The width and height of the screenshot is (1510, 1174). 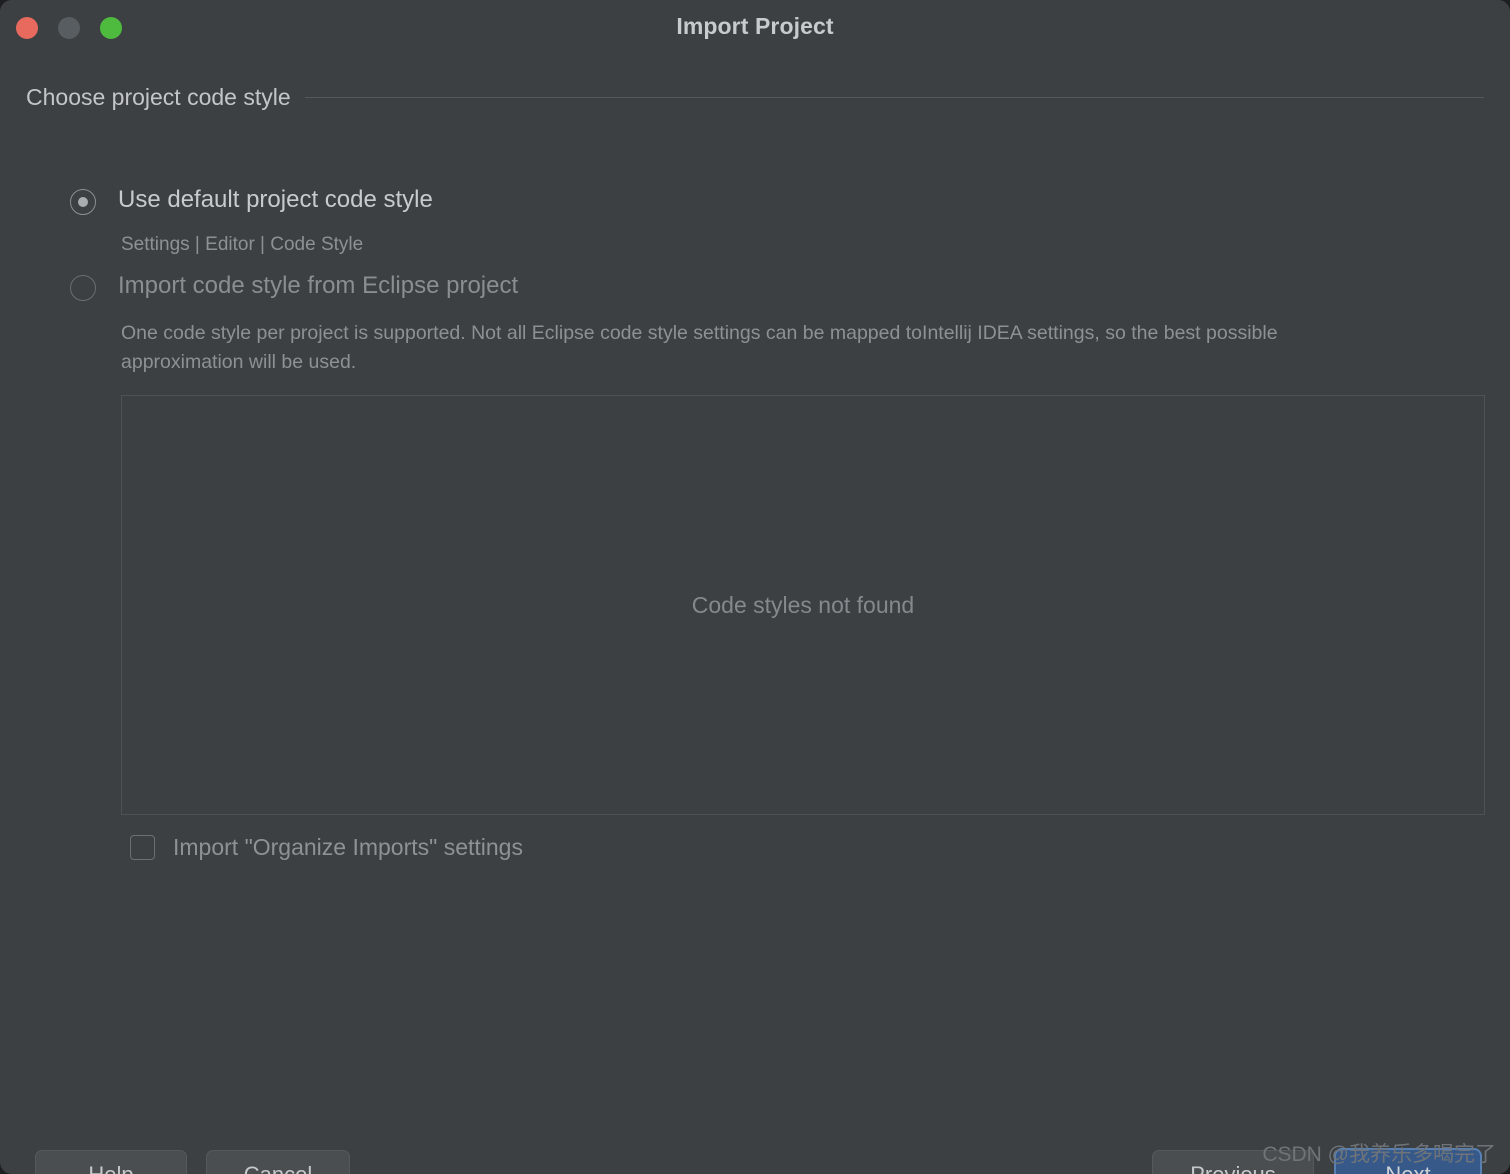 I want to click on section-header-divider, so click(x=894, y=97).